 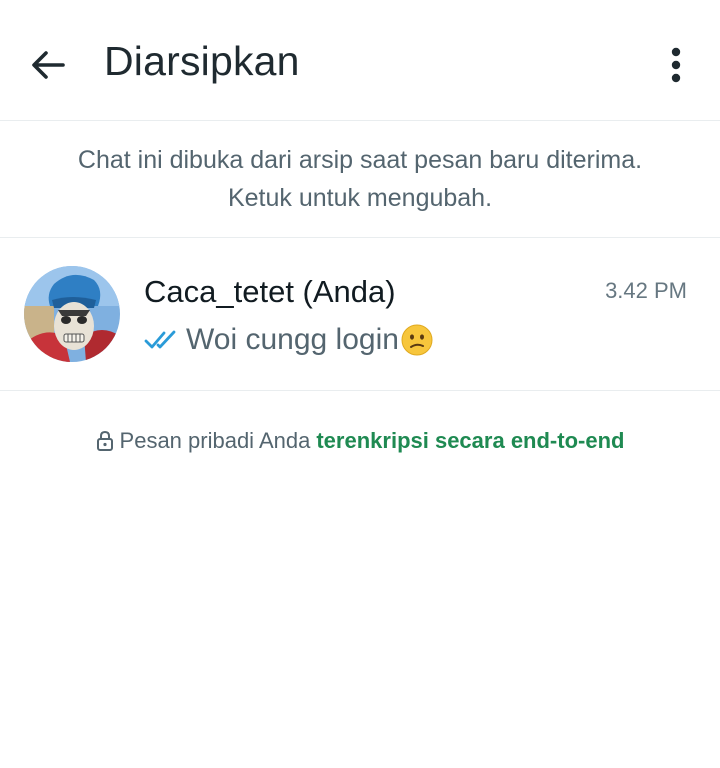 I want to click on last-message-text: Woi cungg login, so click(x=292, y=339).